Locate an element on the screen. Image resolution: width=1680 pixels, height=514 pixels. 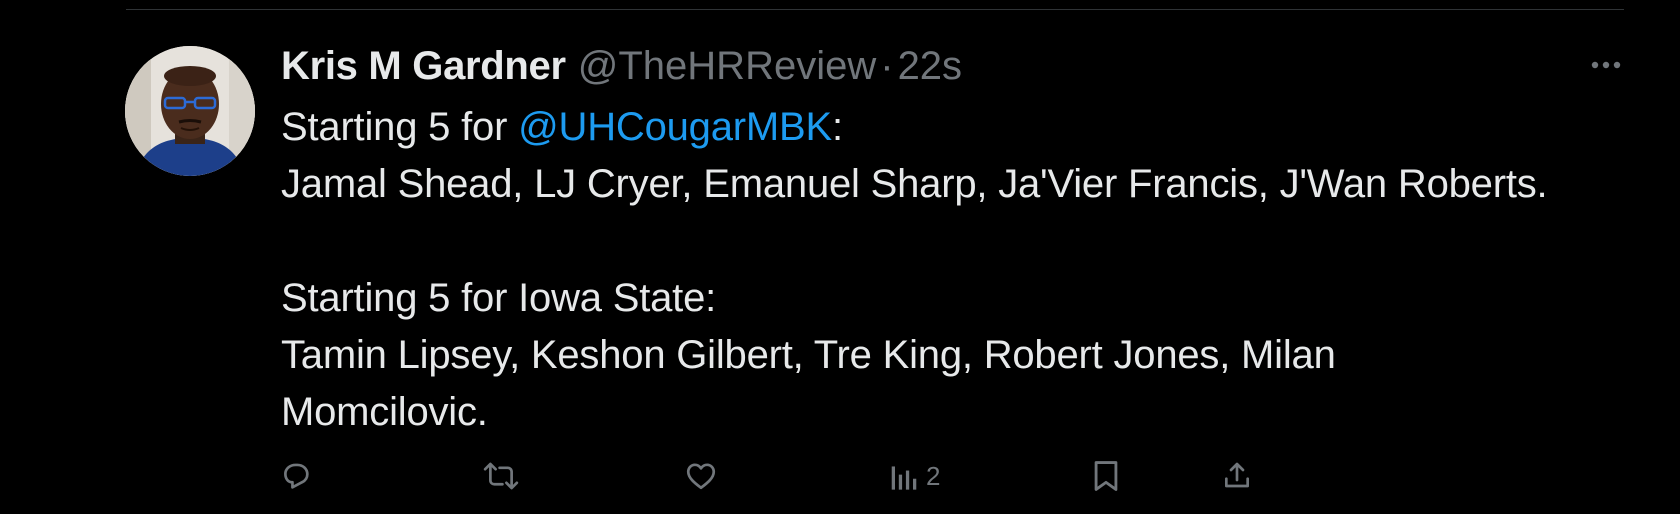
more-icon is located at coordinates (1606, 65).